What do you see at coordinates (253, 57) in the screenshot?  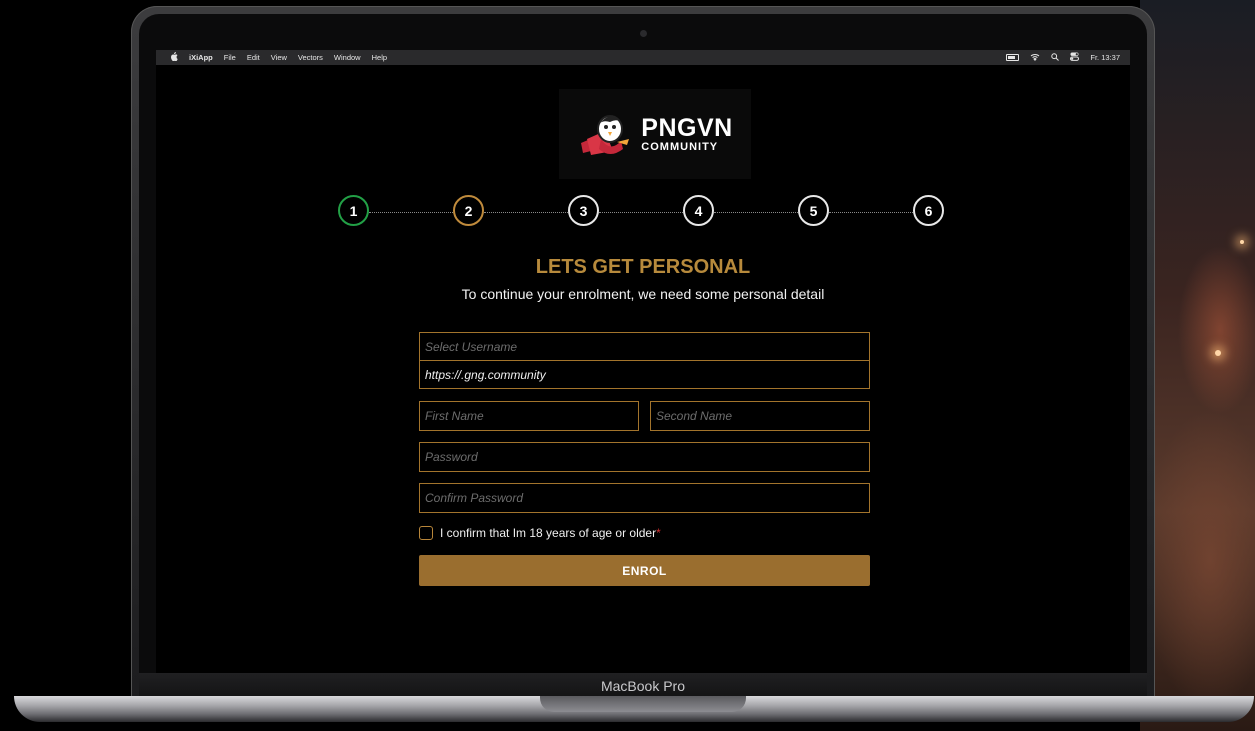 I see `menu-edit: Edit` at bounding box center [253, 57].